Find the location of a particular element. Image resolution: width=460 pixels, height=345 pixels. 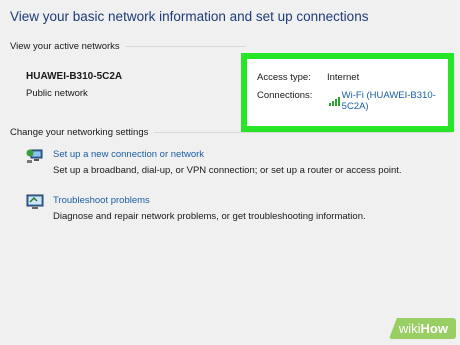

access-type-label: Access type: is located at coordinates (284, 77).